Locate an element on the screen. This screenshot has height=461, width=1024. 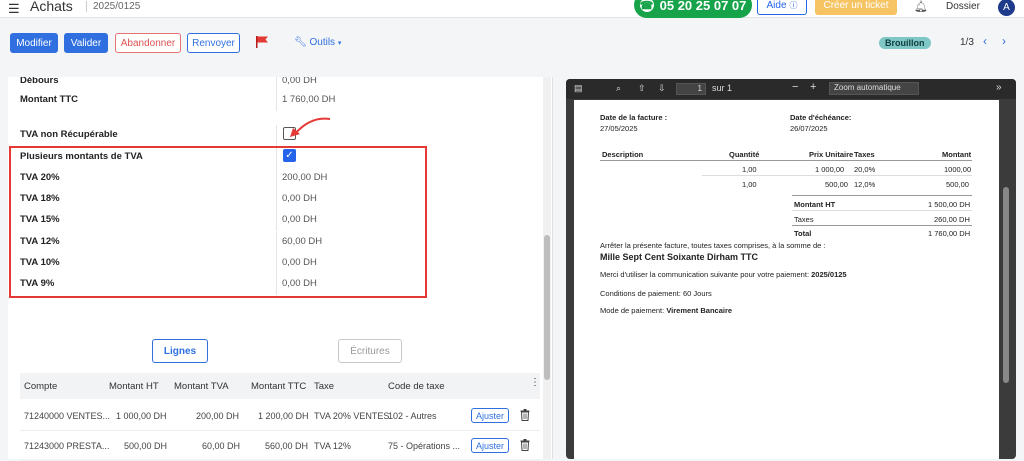
cell-amount-ht: 500,00 DH is located at coordinates (146, 446).